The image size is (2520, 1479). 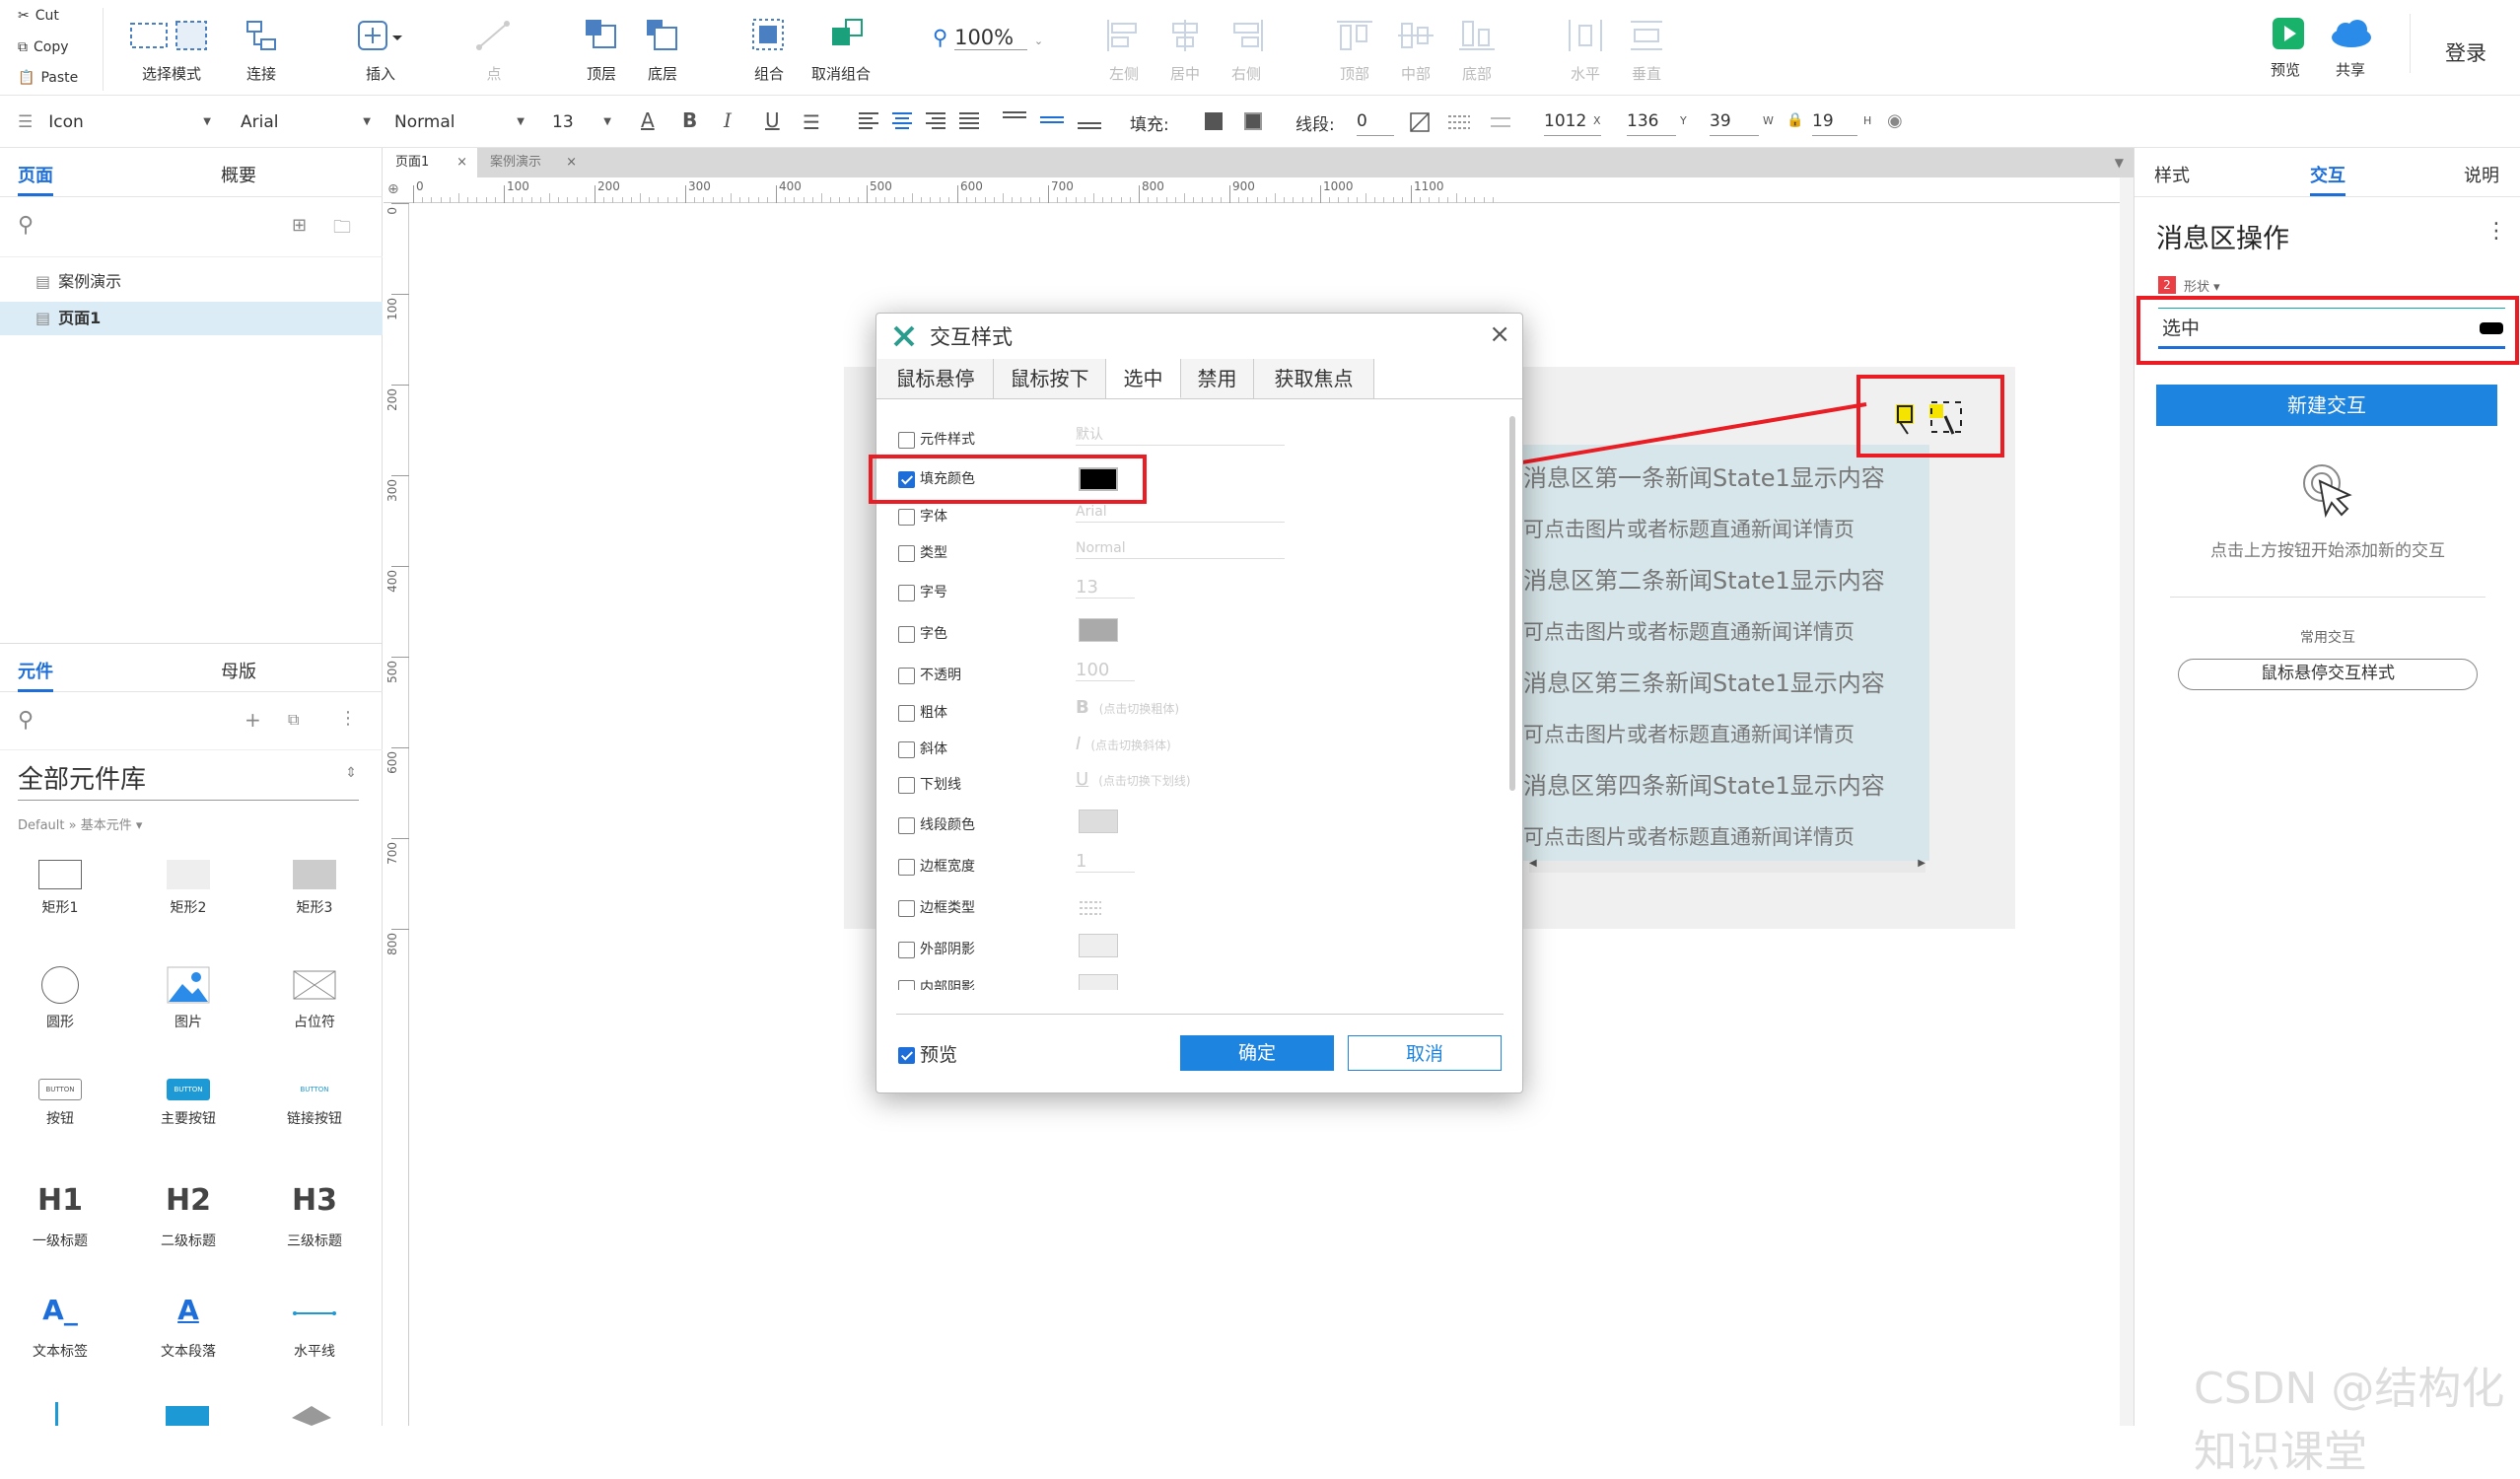 What do you see at coordinates (1646, 51) in the screenshot?
I see `distribute-vertical-button: 垂直` at bounding box center [1646, 51].